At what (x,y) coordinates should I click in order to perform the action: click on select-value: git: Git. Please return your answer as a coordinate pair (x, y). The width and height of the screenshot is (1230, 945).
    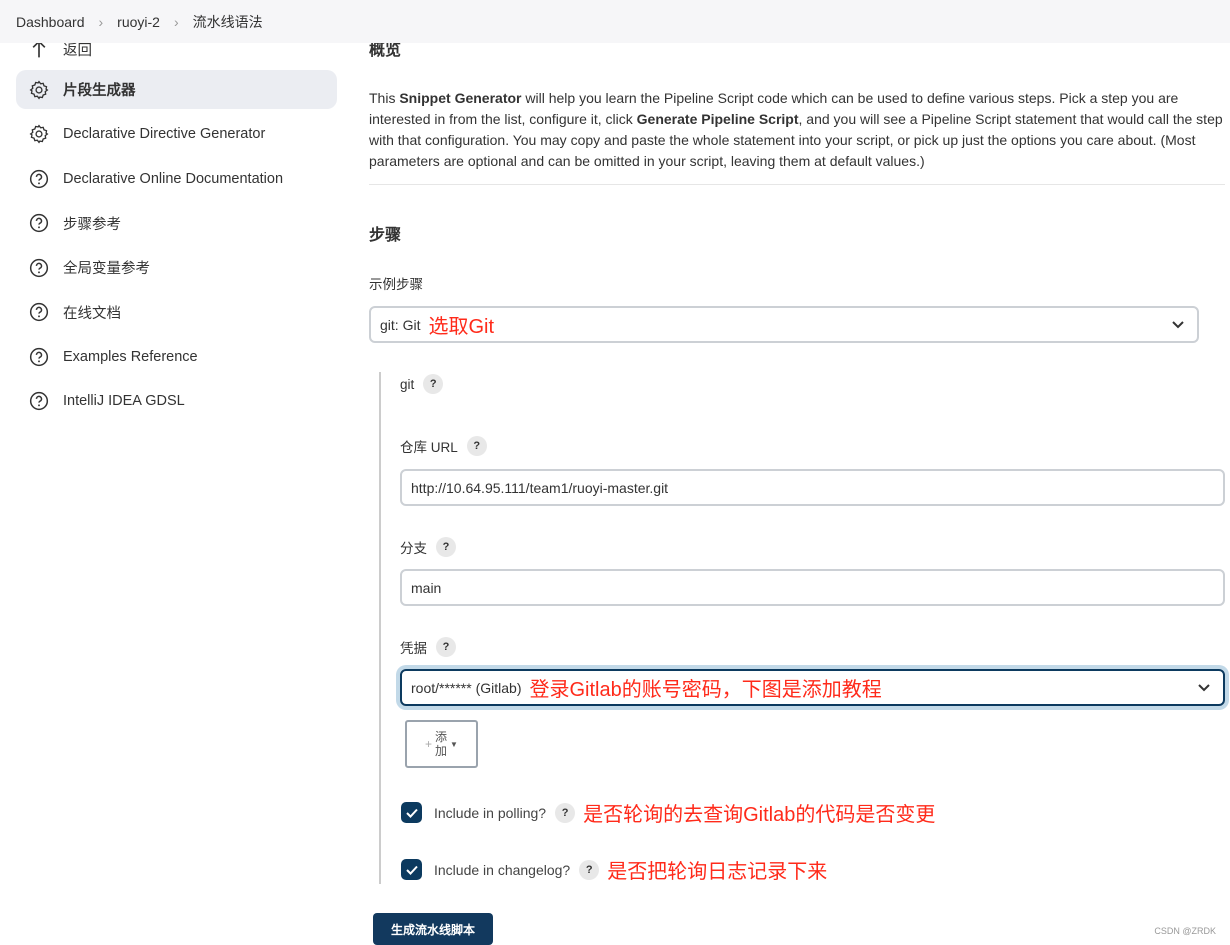
    Looking at the image, I should click on (400, 324).